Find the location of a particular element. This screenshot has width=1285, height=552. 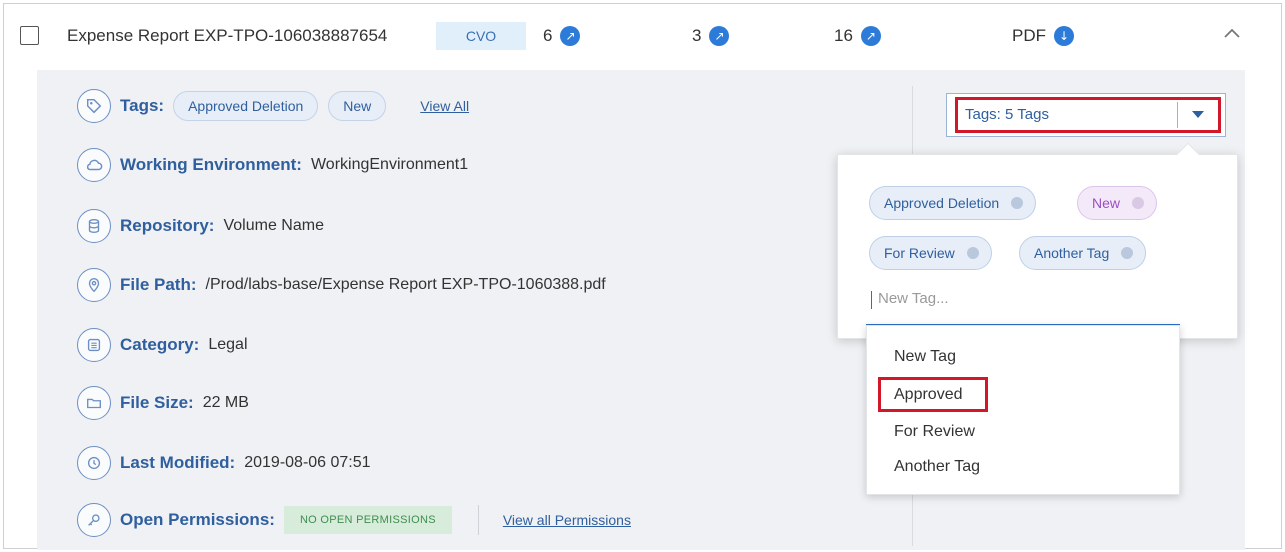

count-3-value: 16 is located at coordinates (843, 35).